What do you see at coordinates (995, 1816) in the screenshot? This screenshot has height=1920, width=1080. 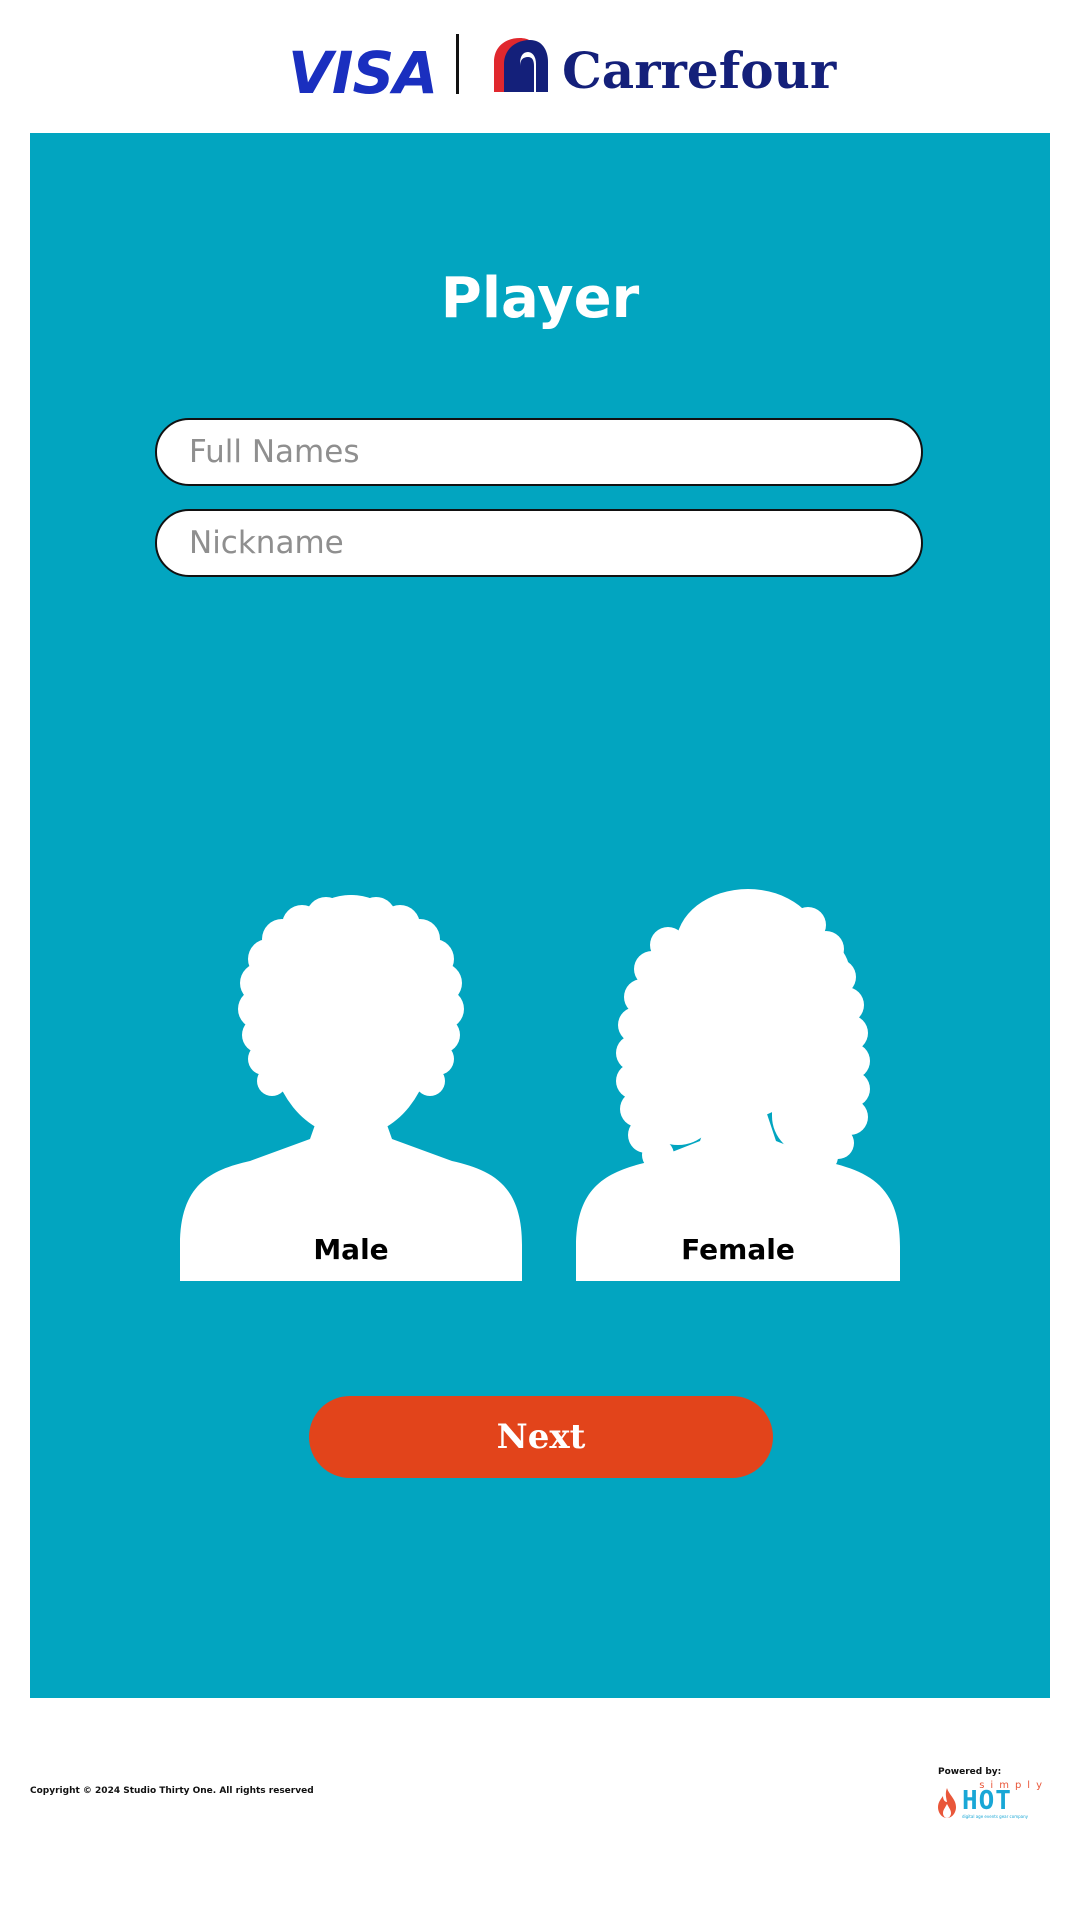 I see `simply-hot-logo-tagline: digital age events gear company` at bounding box center [995, 1816].